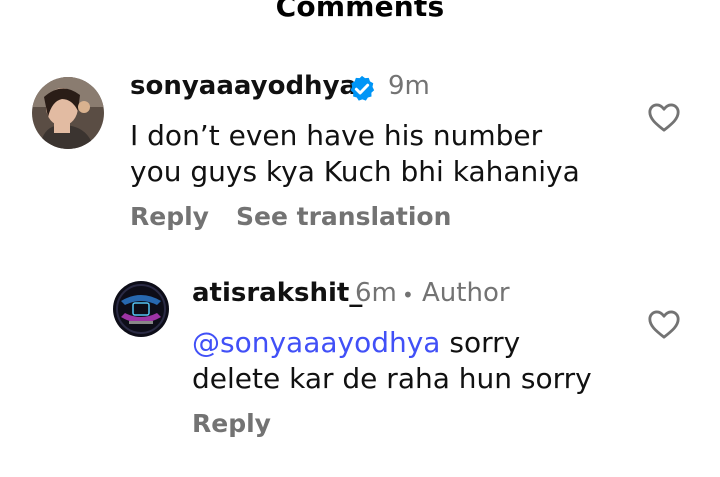 The image size is (720, 477). What do you see at coordinates (355, 171) in the screenshot?
I see `comment-text-line-2: you guys kya Kuch bhi kahaniya` at bounding box center [355, 171].